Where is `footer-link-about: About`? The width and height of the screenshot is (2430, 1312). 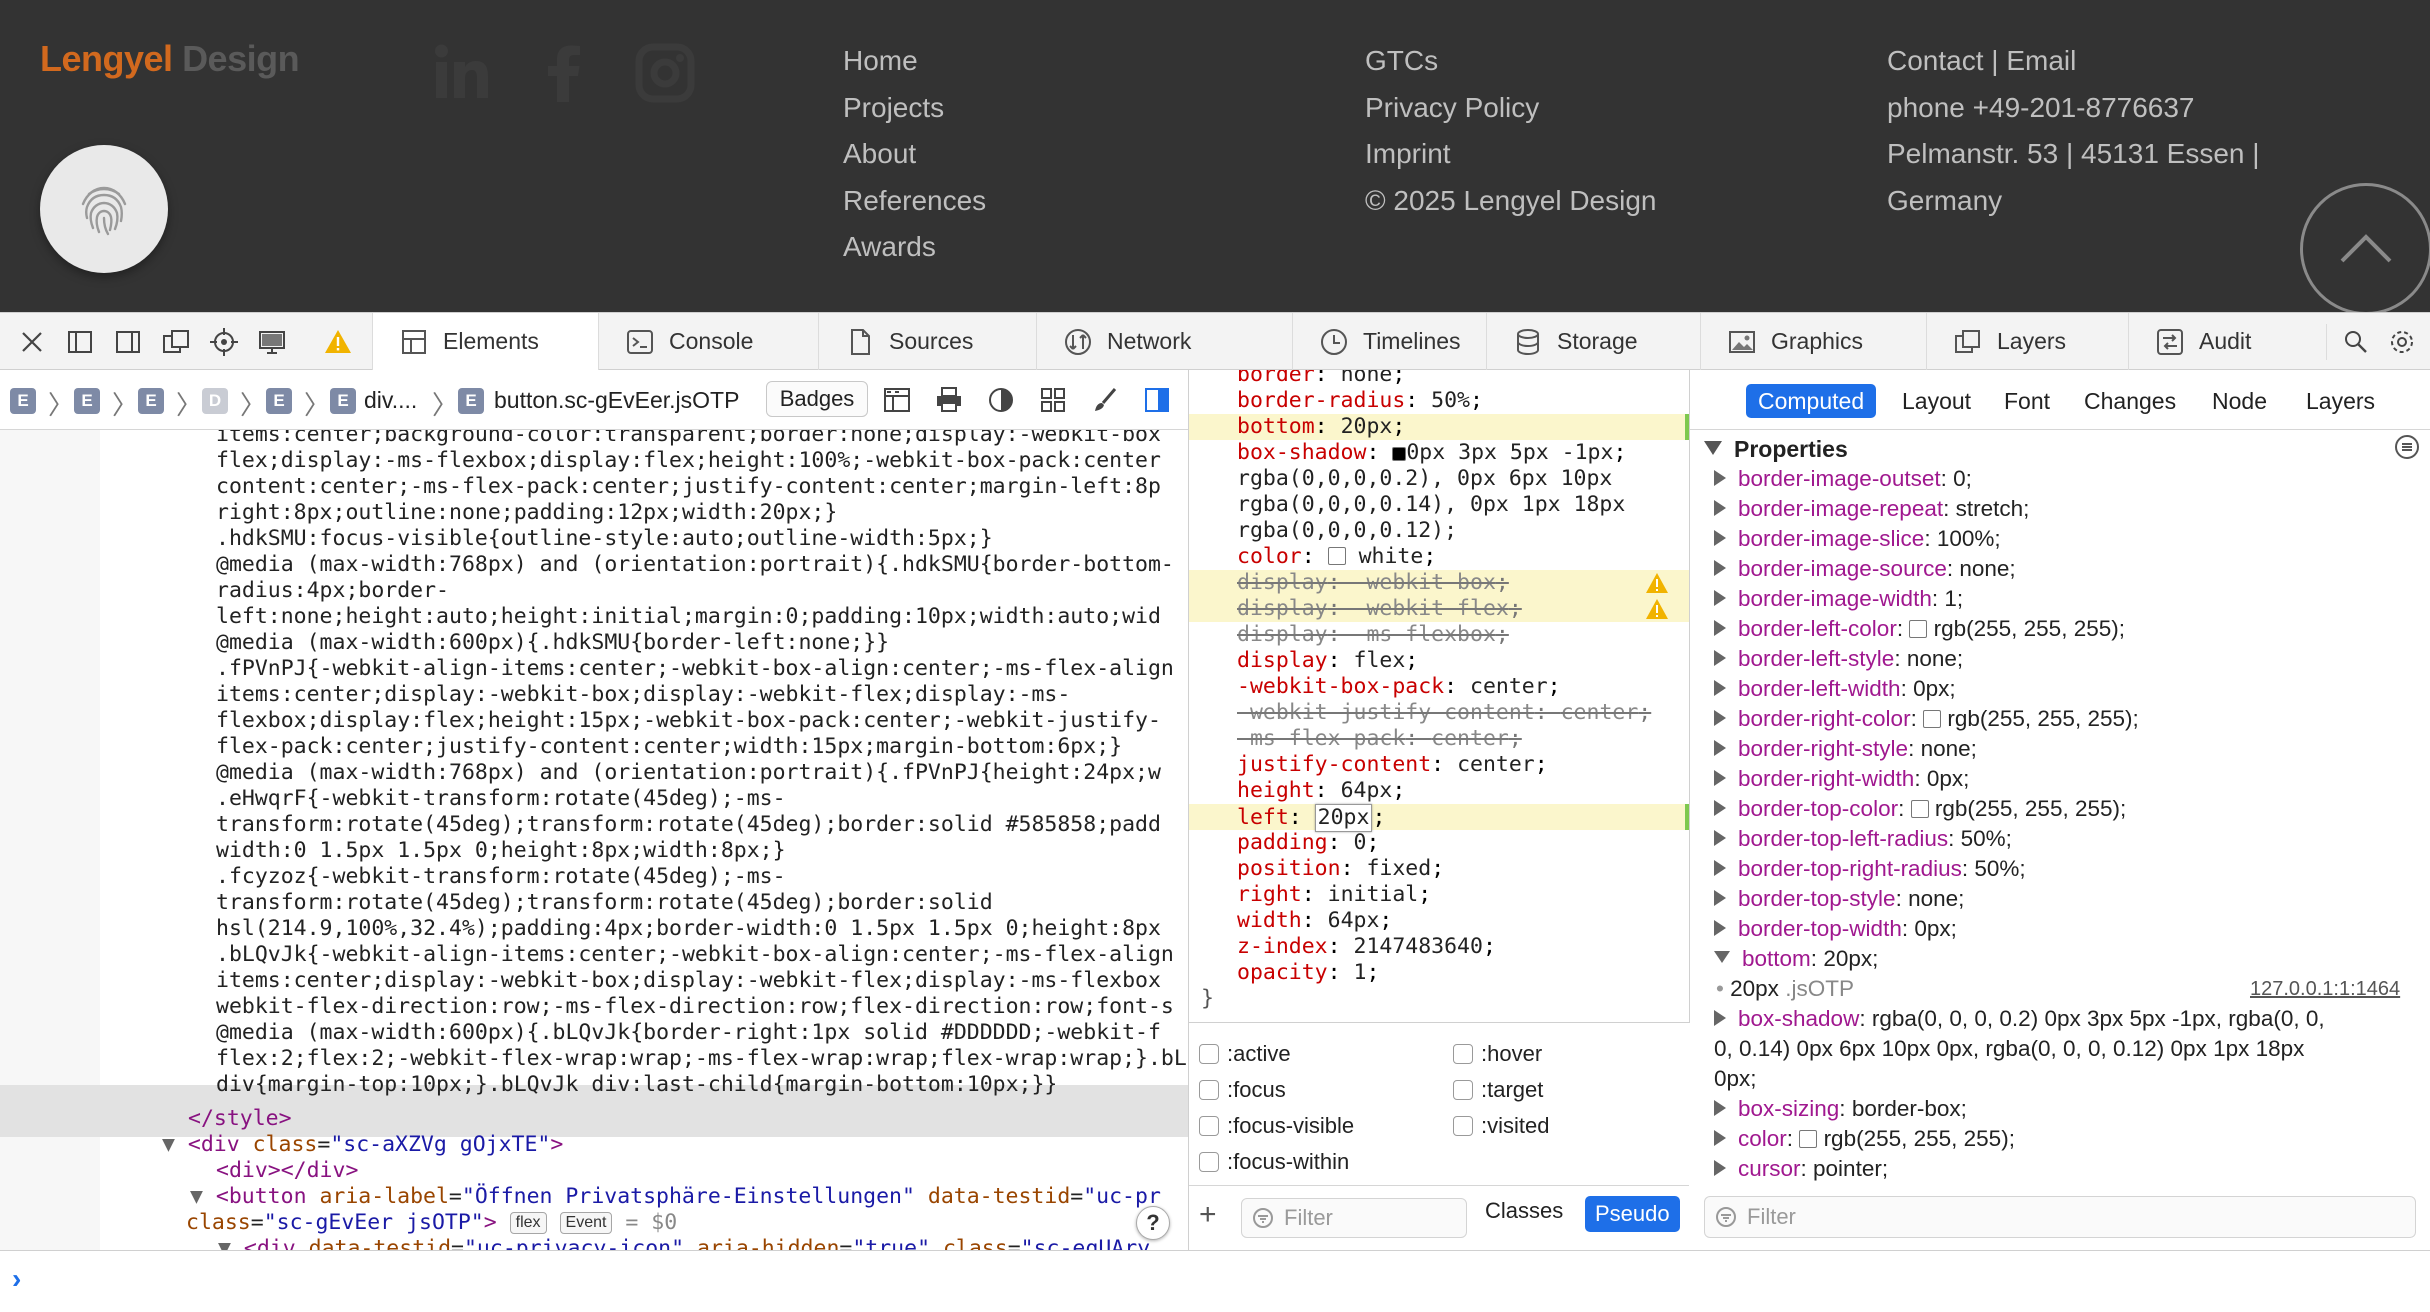 footer-link-about: About is located at coordinates (914, 154).